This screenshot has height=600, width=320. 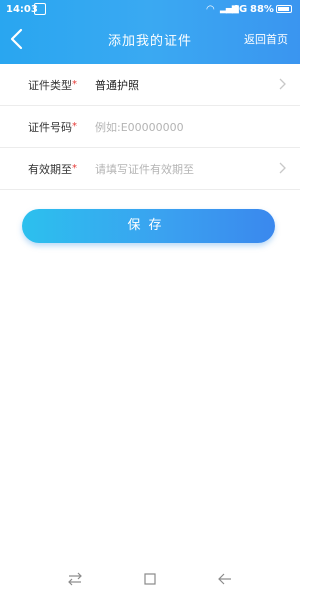 What do you see at coordinates (284, 9) in the screenshot?
I see `battery-icon` at bounding box center [284, 9].